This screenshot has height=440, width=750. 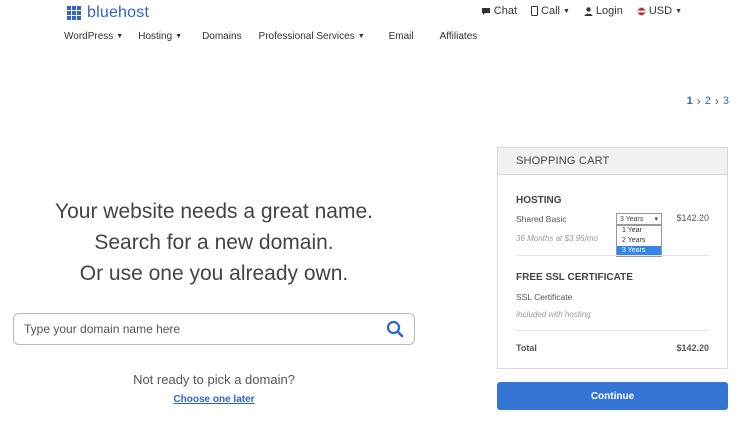 What do you see at coordinates (639, 231) in the screenshot?
I see `term-option: 1 Year` at bounding box center [639, 231].